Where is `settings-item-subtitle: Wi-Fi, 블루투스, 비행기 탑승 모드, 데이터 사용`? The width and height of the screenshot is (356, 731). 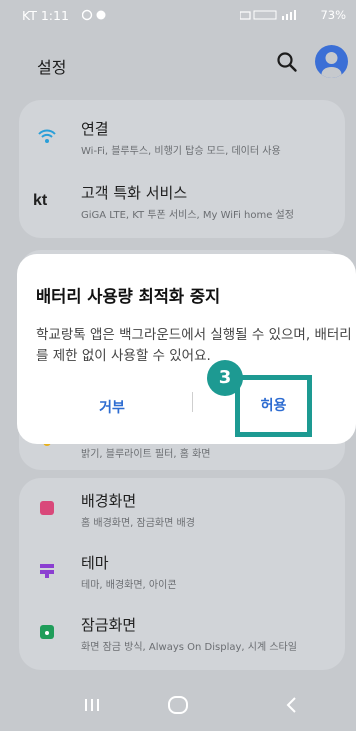
settings-item-subtitle: Wi-Fi, 블루투스, 비행기 탑승 모드, 데이터 사용 is located at coordinates (181, 151).